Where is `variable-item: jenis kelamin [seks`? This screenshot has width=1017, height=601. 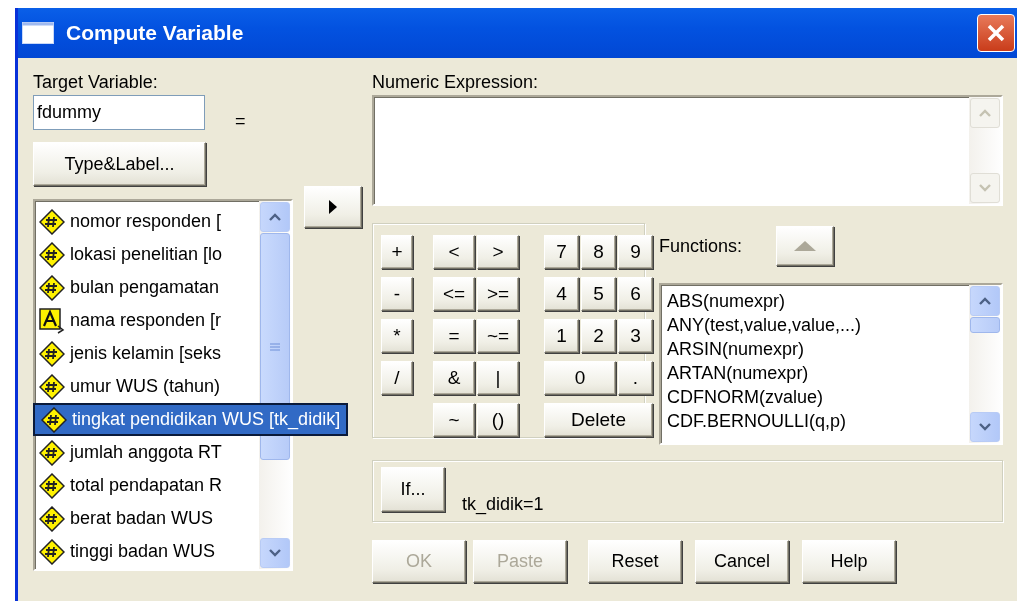
variable-item: jenis kelamin [seks is located at coordinates (146, 353).